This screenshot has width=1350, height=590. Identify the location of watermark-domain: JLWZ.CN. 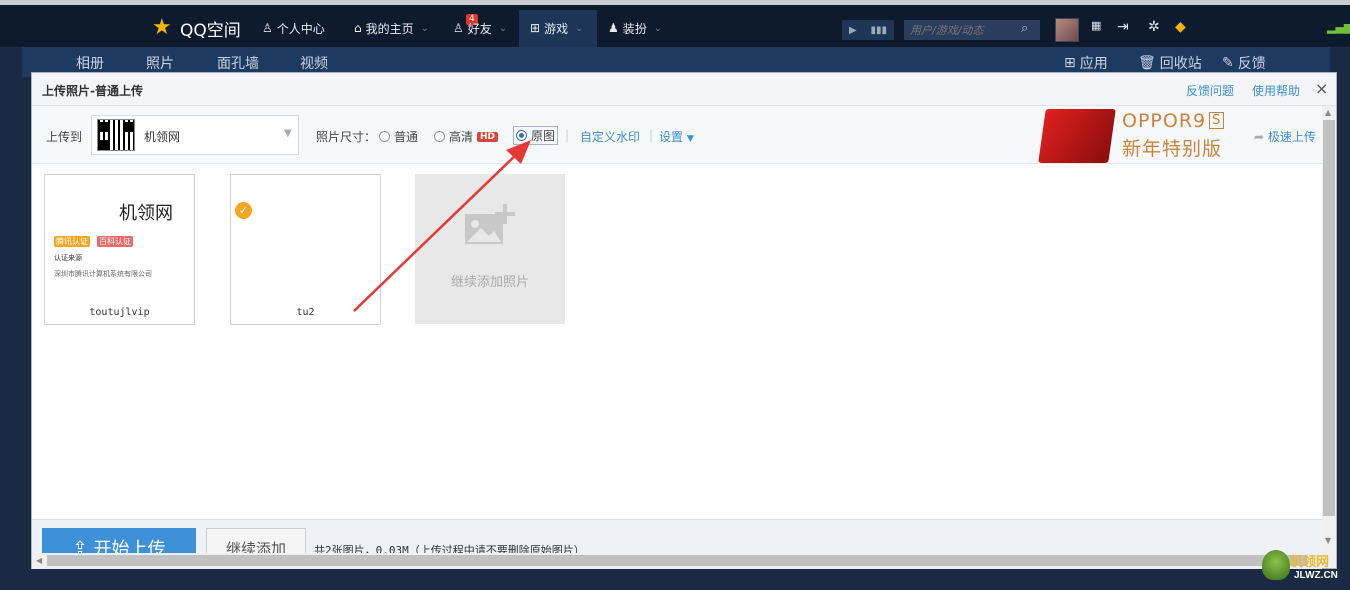
(1316, 575).